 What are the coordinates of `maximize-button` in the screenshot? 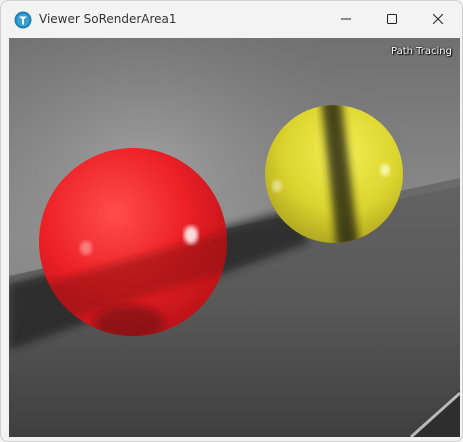 It's located at (392, 19).